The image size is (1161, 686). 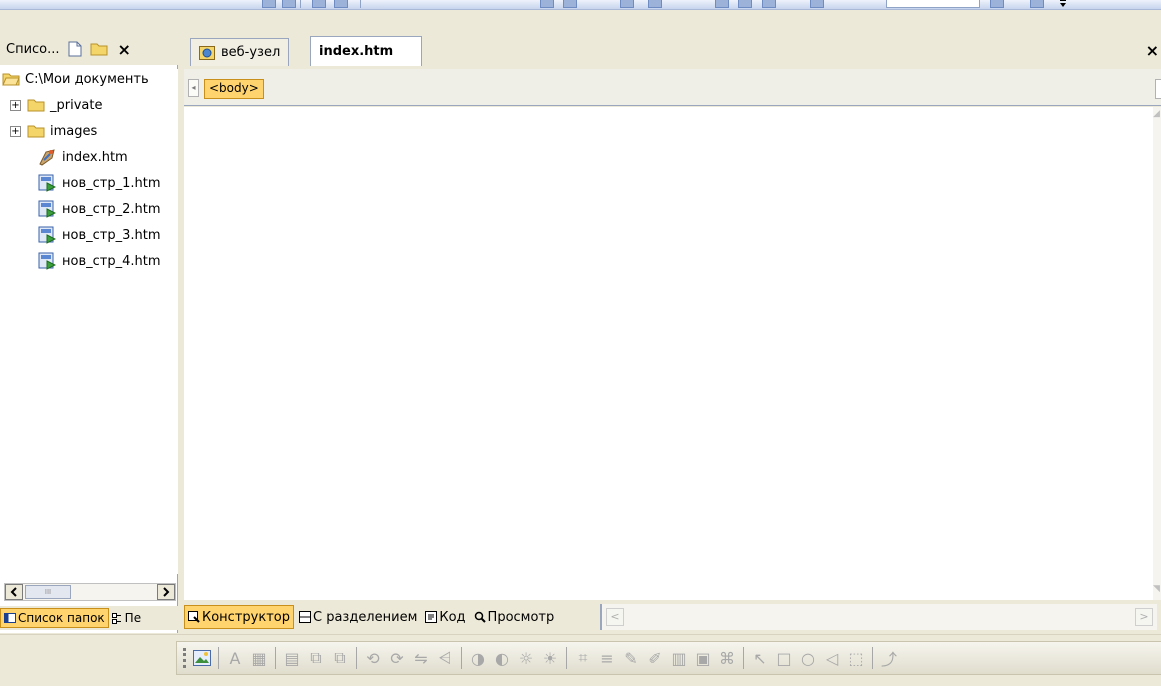 I want to click on rotate-left-icon: ⟲, so click(x=373, y=658).